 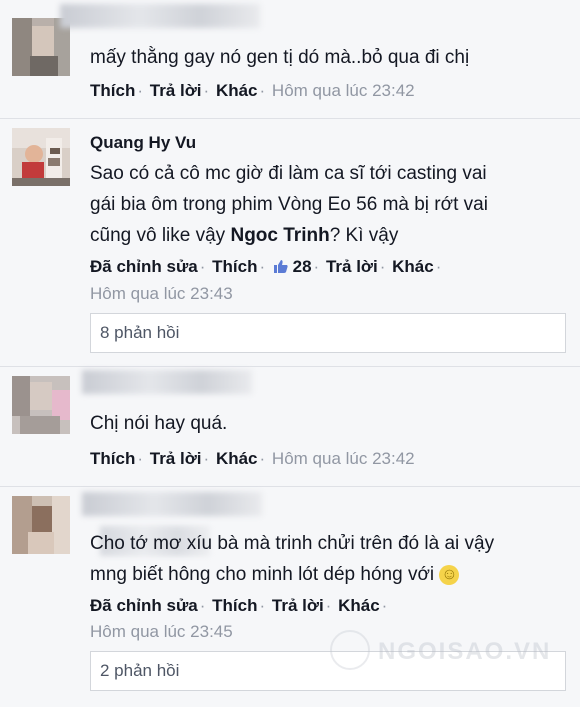 What do you see at coordinates (161, 632) in the screenshot?
I see `timestamp: Hôm qua lúc 23:45` at bounding box center [161, 632].